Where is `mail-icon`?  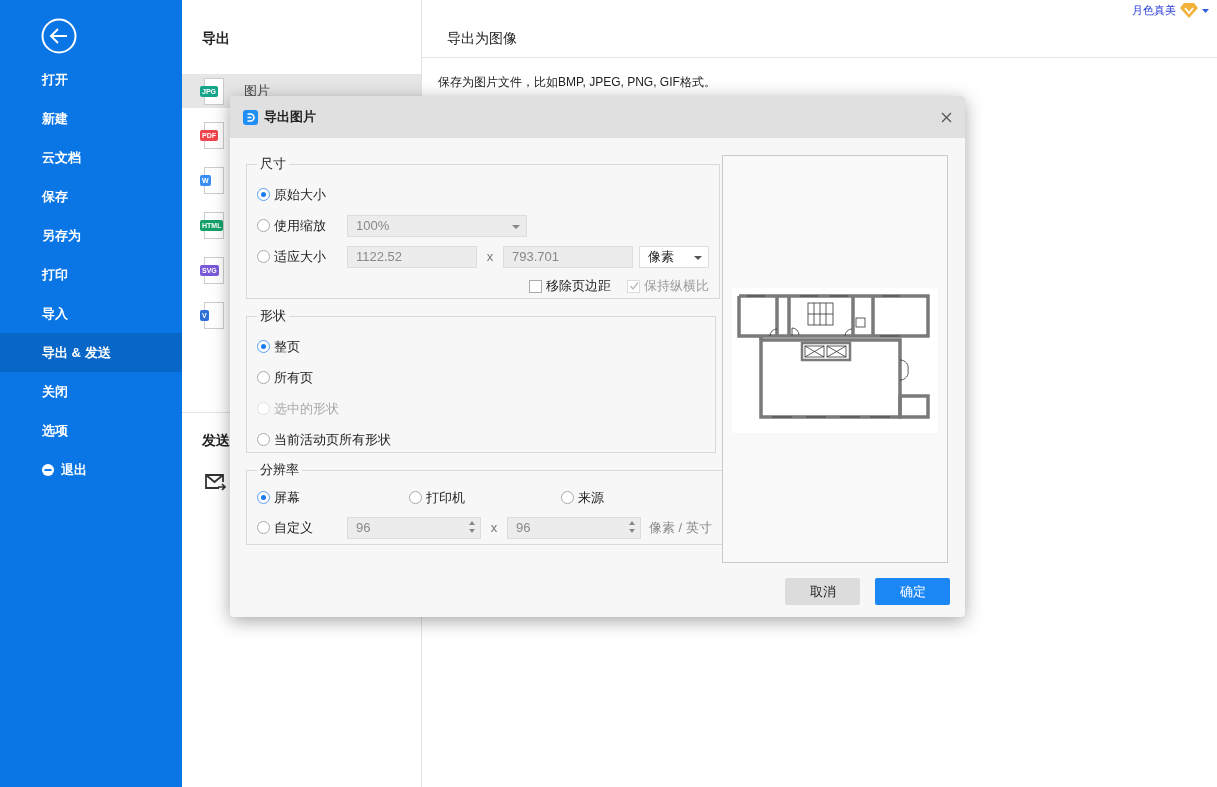 mail-icon is located at coordinates (215, 482).